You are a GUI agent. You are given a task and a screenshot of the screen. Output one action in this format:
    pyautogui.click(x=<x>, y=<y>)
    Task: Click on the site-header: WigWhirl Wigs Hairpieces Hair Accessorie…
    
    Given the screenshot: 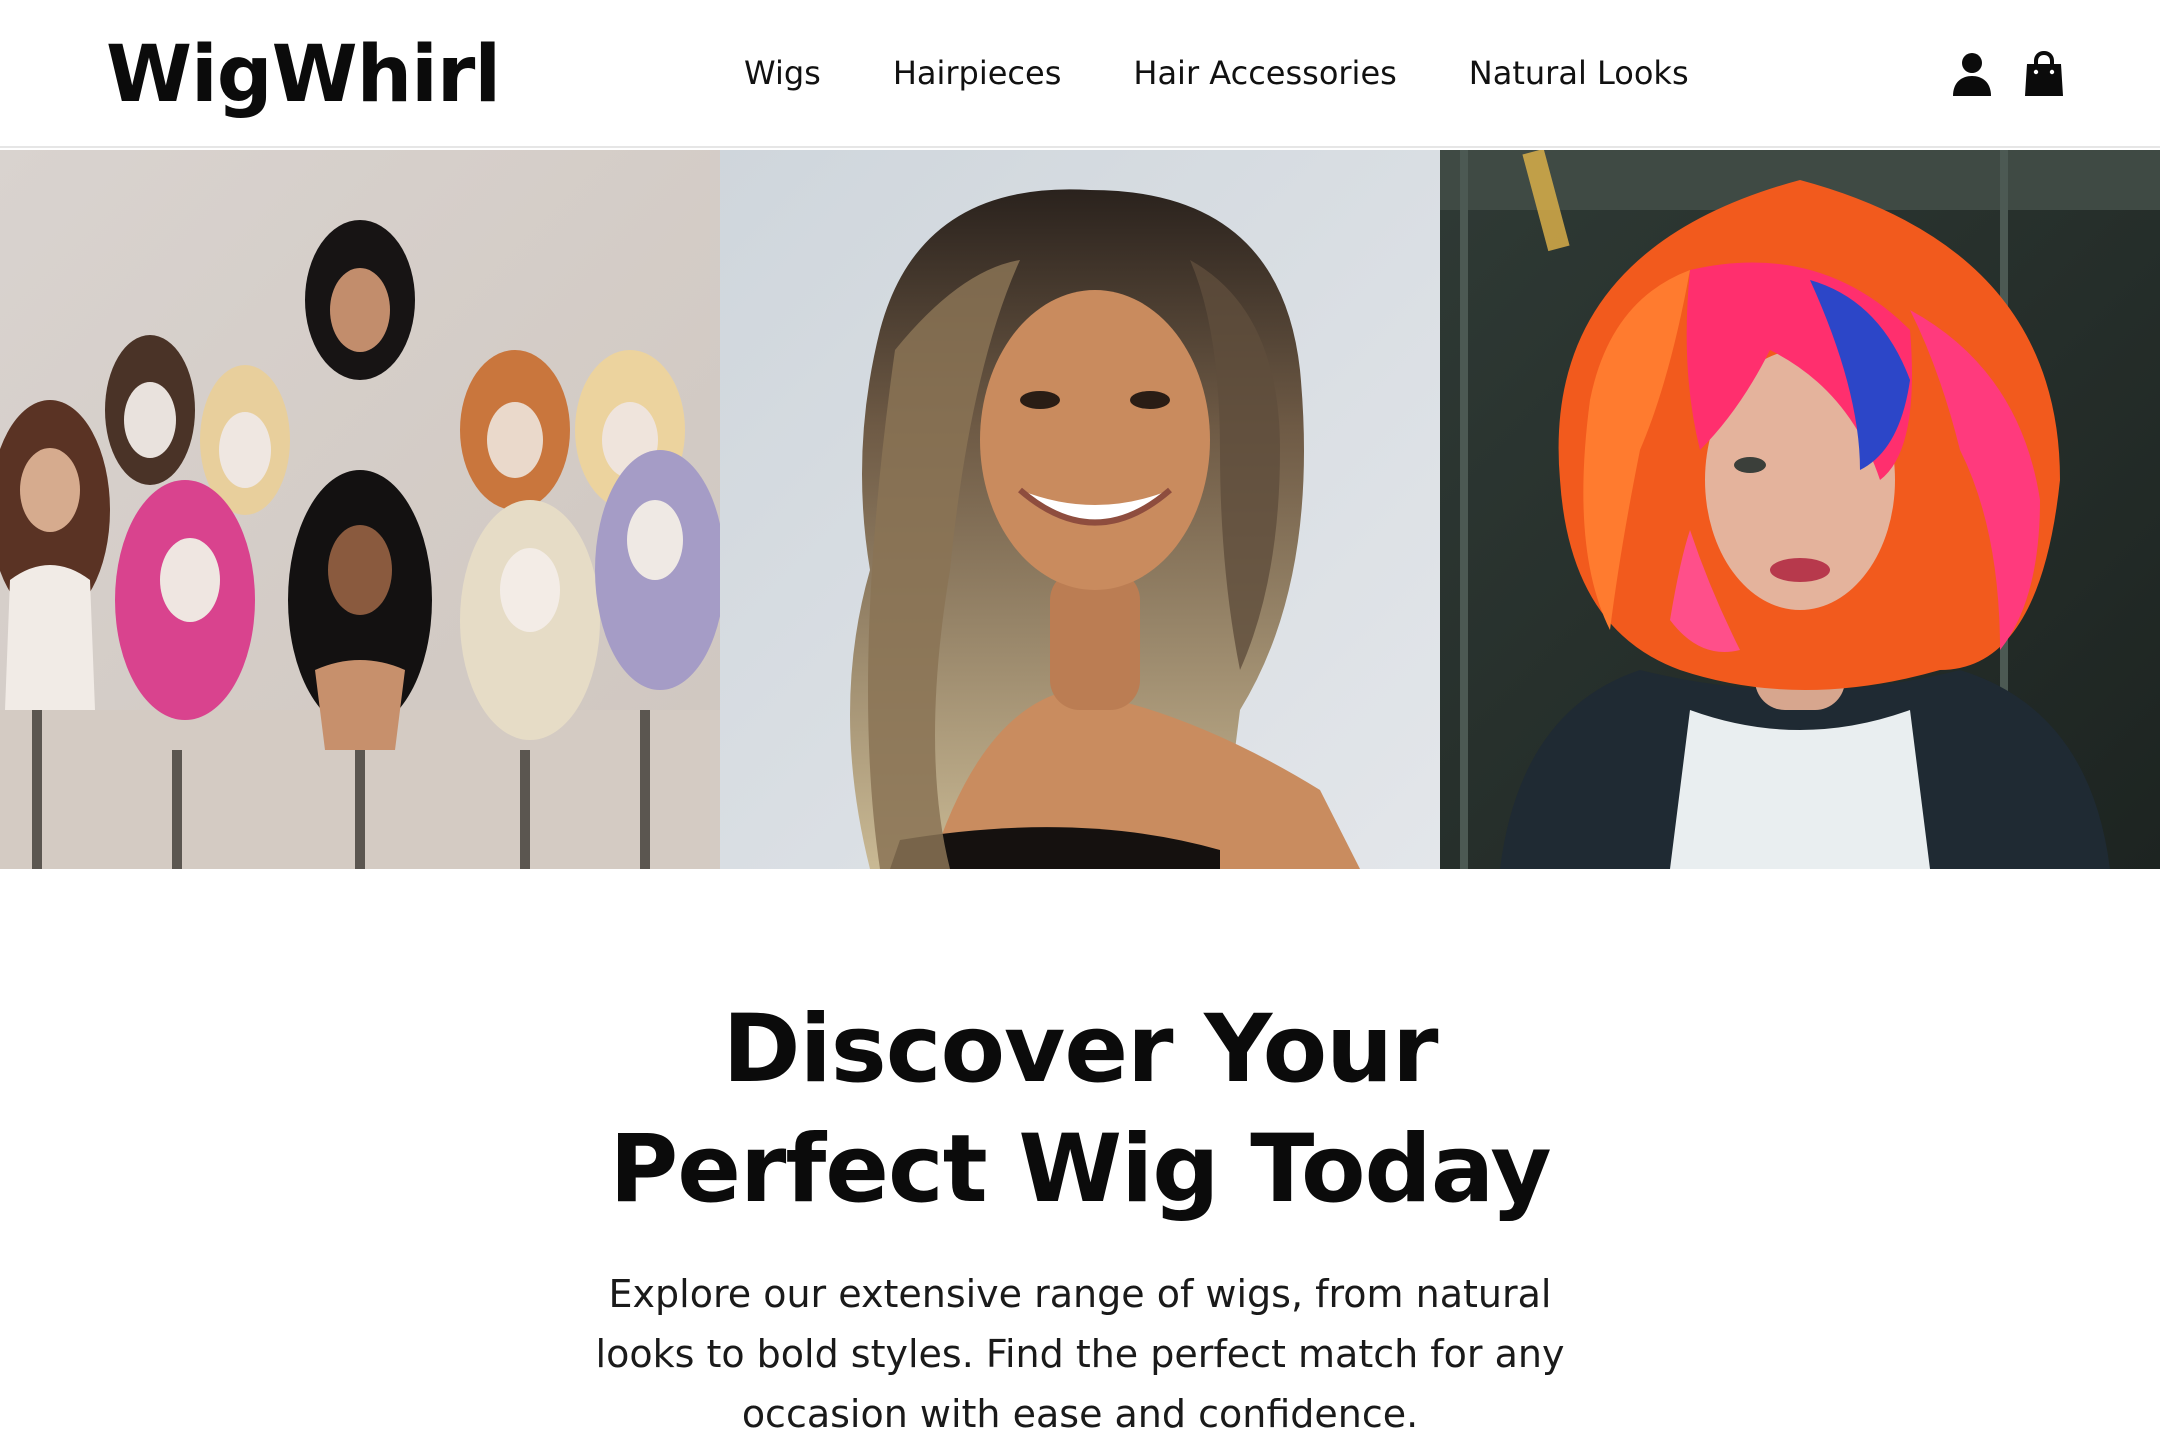 What is the action you would take?
    pyautogui.click(x=1080, y=74)
    